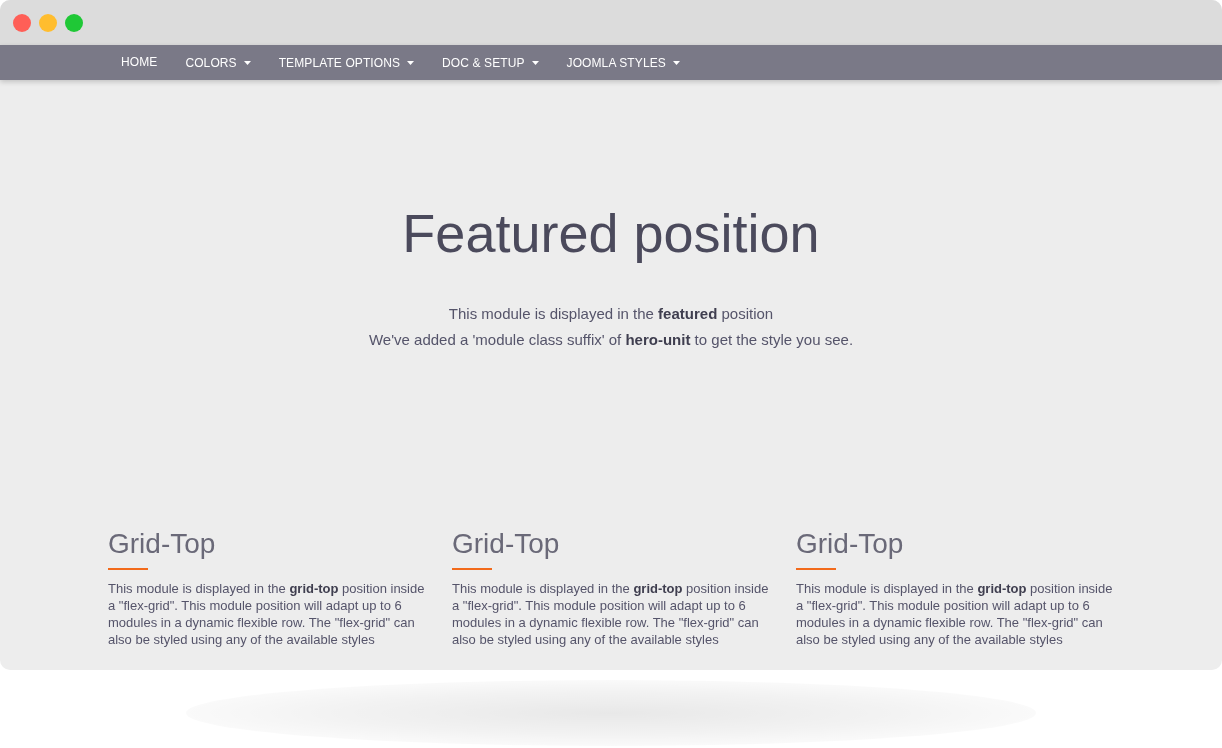  Describe the element at coordinates (623, 63) in the screenshot. I see `nav-link: JOOMLA STYLES` at that location.